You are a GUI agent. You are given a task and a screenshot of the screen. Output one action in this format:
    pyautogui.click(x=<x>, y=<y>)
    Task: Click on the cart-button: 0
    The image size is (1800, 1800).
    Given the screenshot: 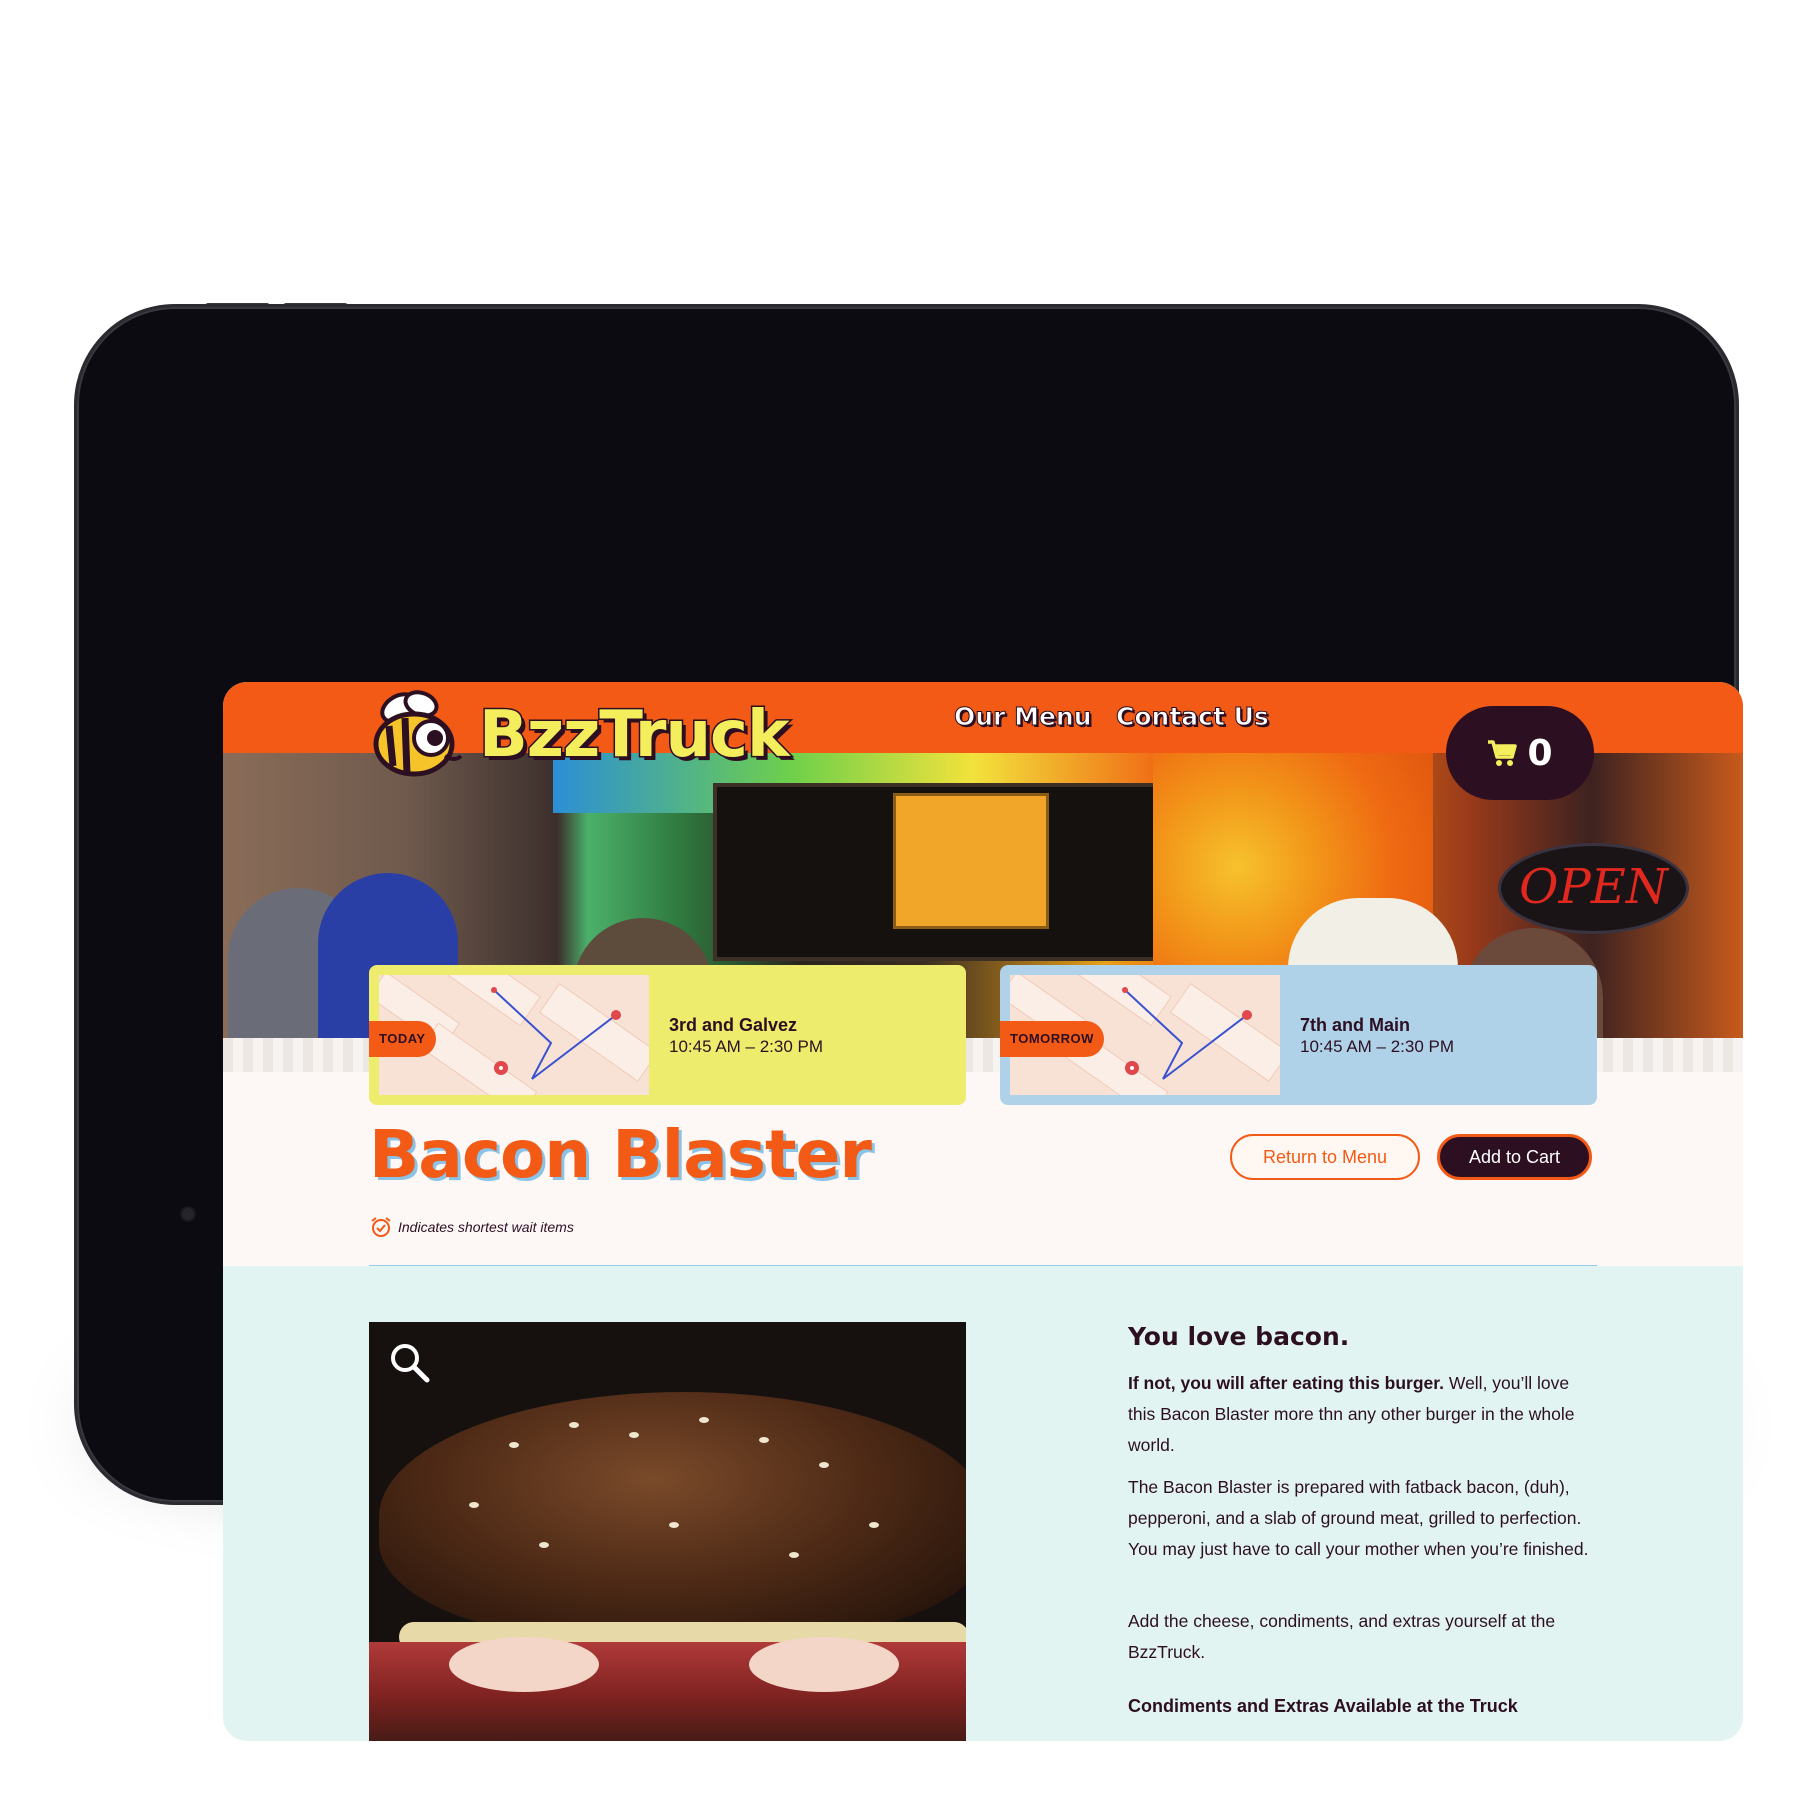 What is the action you would take?
    pyautogui.click(x=1520, y=753)
    